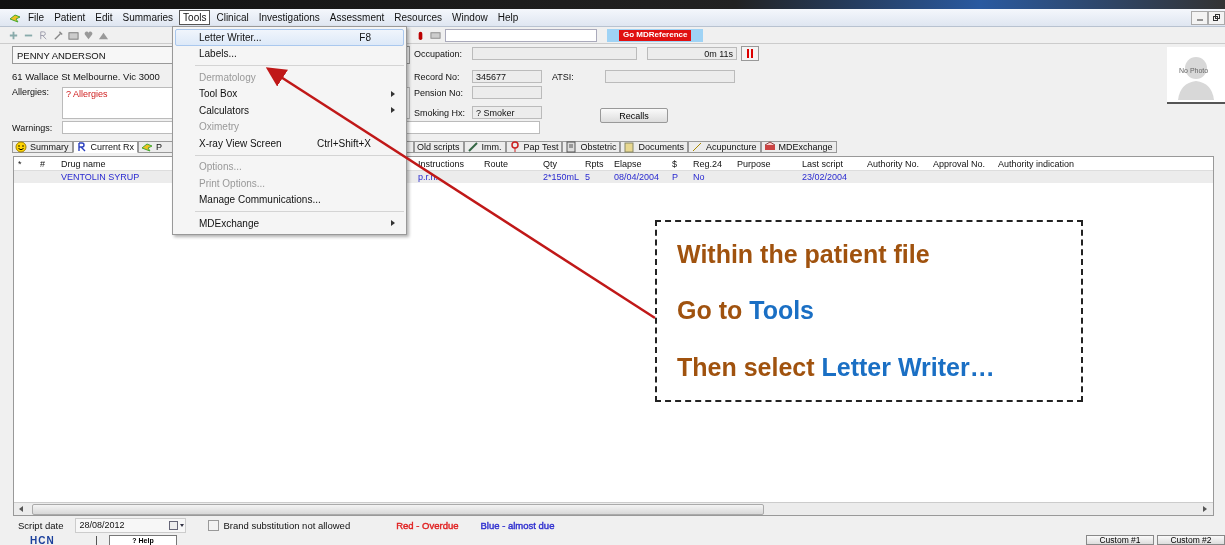 The image size is (1225, 545). Describe the element at coordinates (517, 525) in the screenshot. I see `legend-text: Blue - almost due` at that location.